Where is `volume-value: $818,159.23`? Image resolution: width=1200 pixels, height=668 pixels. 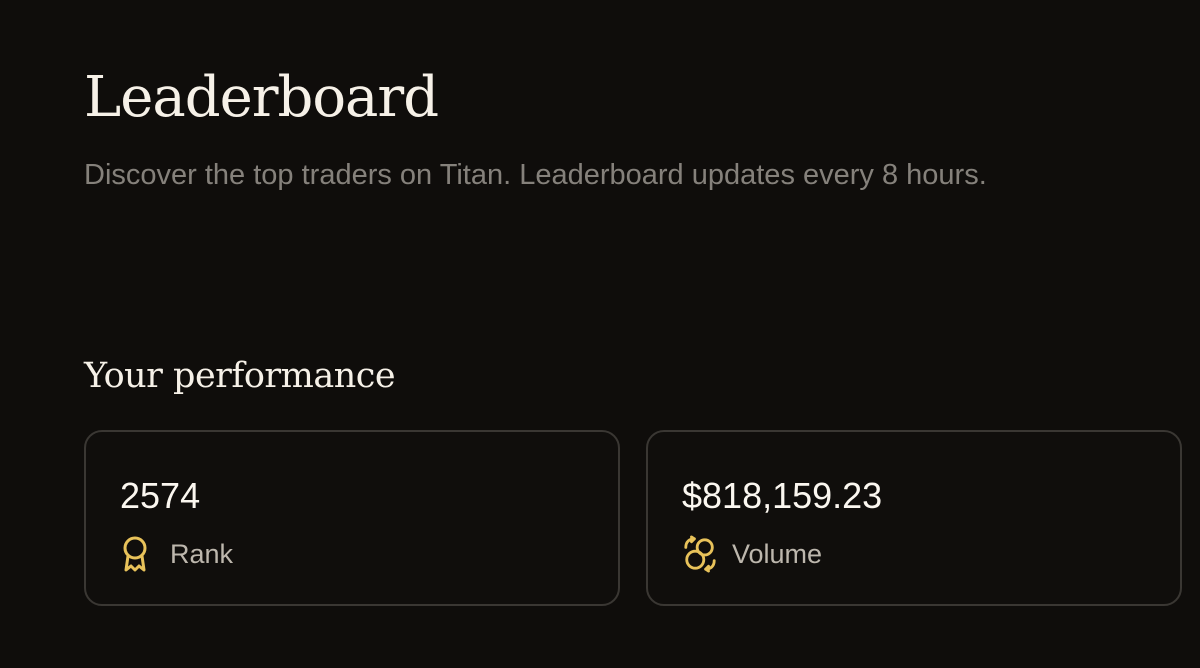 volume-value: $818,159.23 is located at coordinates (782, 495).